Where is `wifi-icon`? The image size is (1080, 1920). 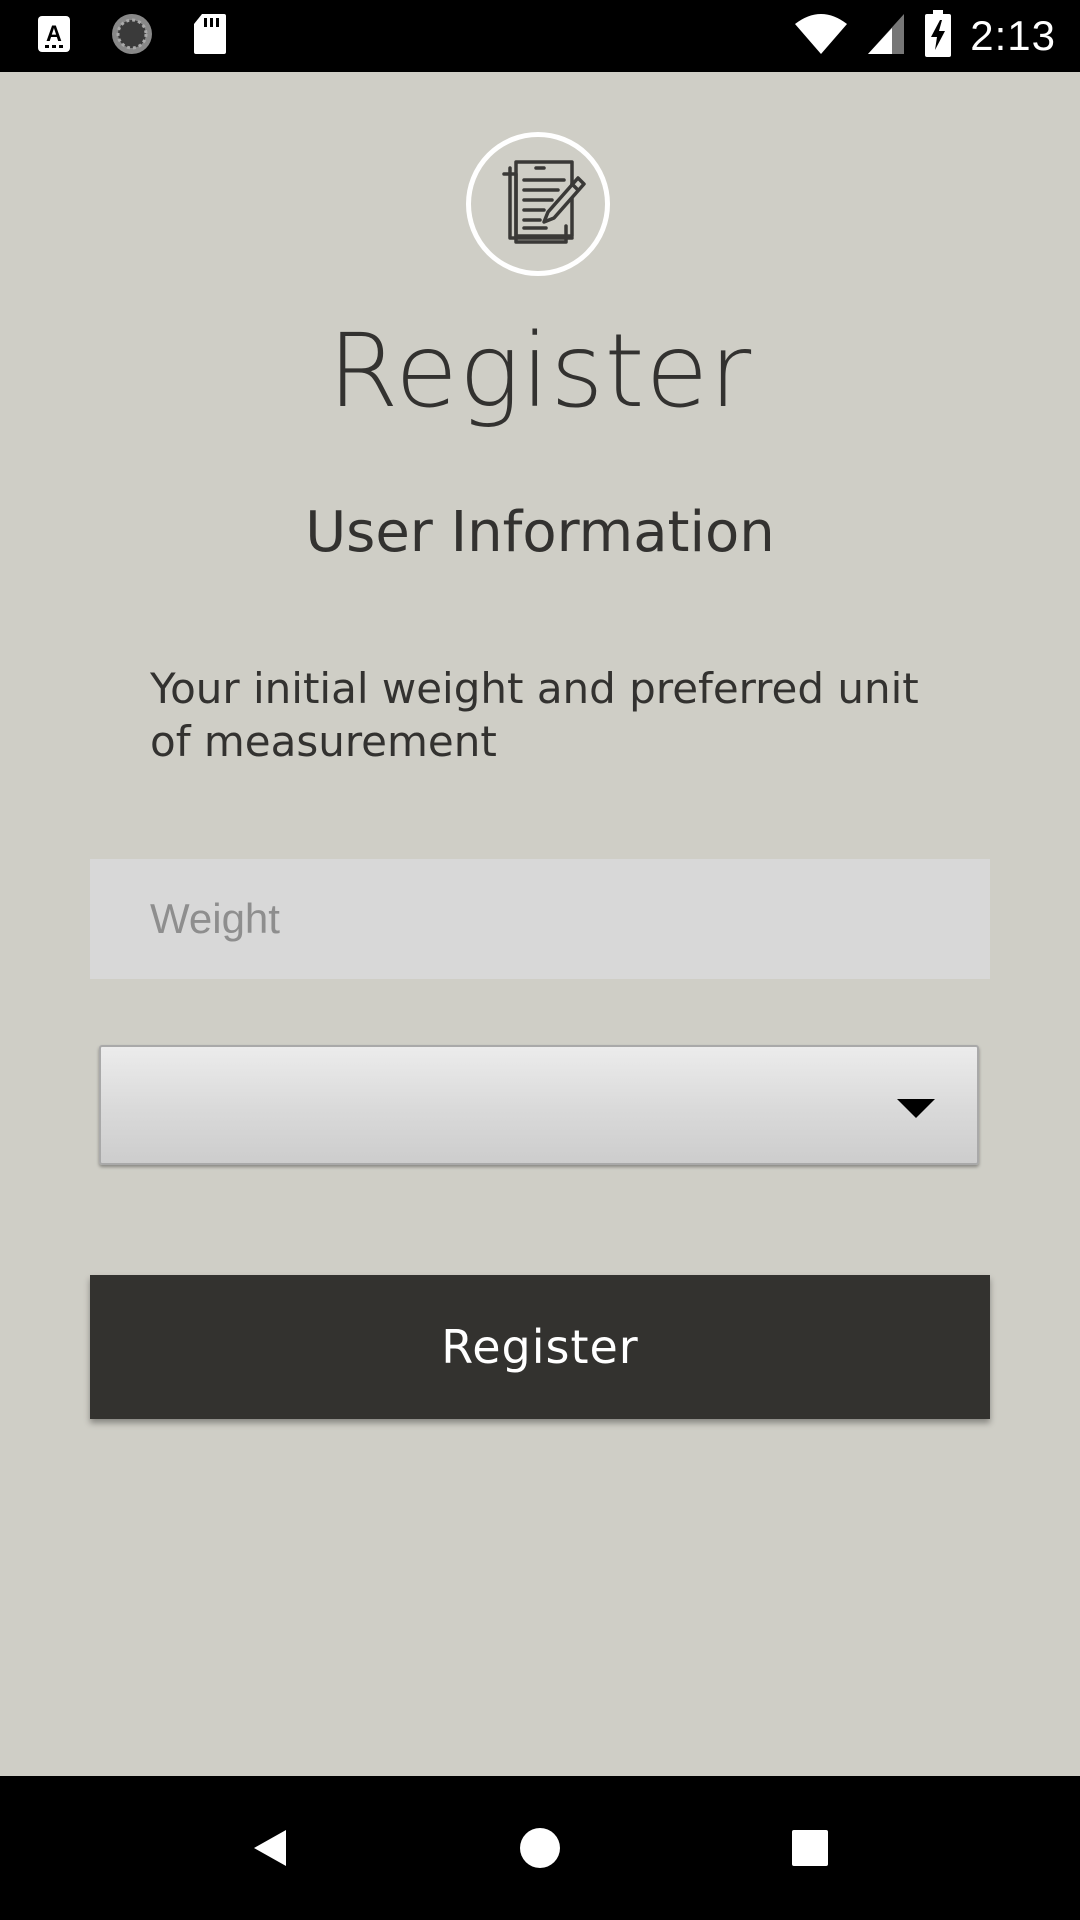 wifi-icon is located at coordinates (821, 36).